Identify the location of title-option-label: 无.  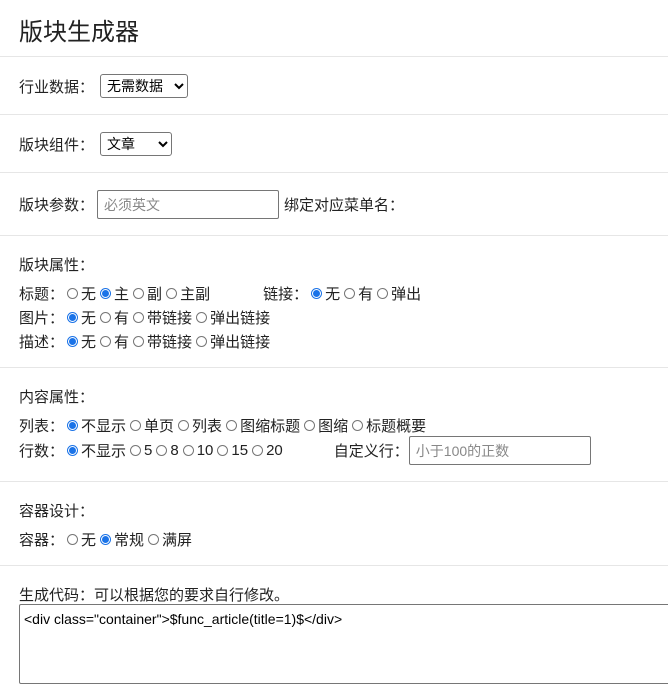
(89, 294).